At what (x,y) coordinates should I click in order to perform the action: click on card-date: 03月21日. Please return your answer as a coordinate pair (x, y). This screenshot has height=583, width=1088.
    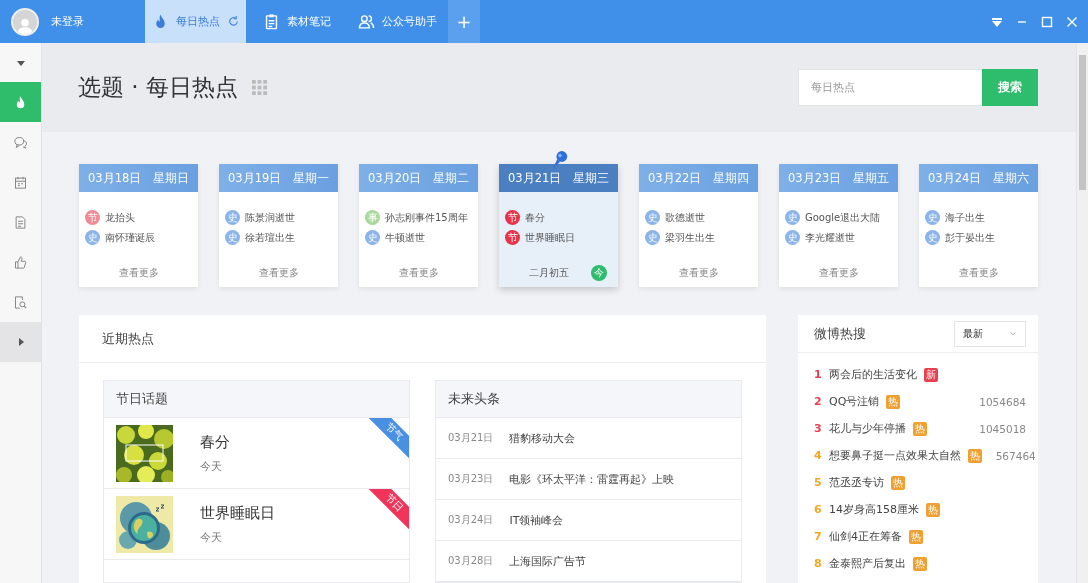
    Looking at the image, I should click on (535, 178).